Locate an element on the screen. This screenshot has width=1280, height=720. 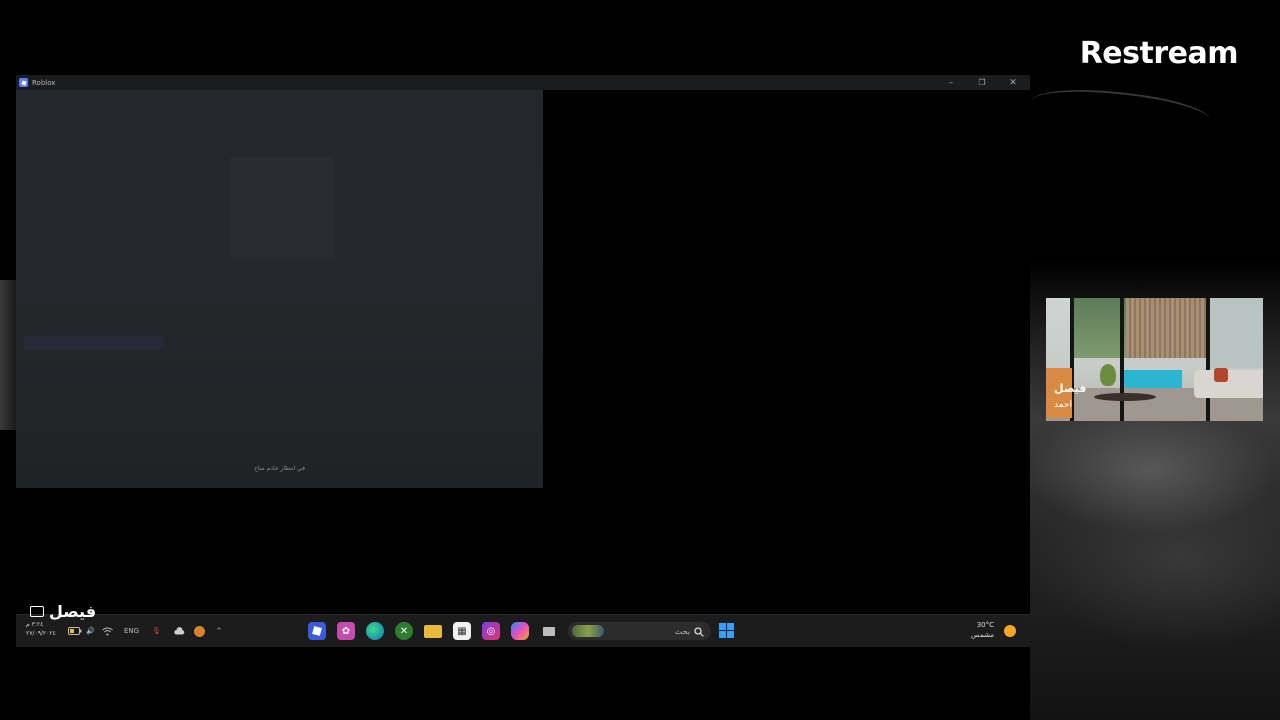
cam-overlay-name: فيصل is located at coordinates (1070, 388).